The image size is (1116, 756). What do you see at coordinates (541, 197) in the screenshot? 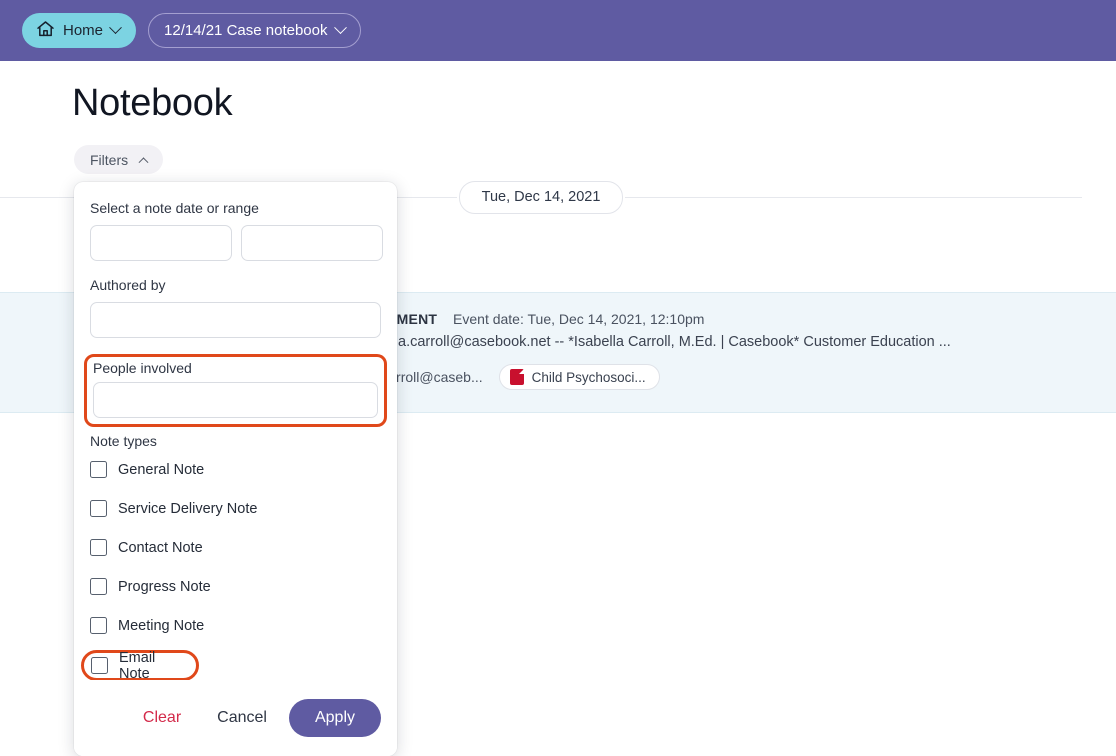
I see `timeline-date-pill: Tue, Dec 14, 2021` at bounding box center [541, 197].